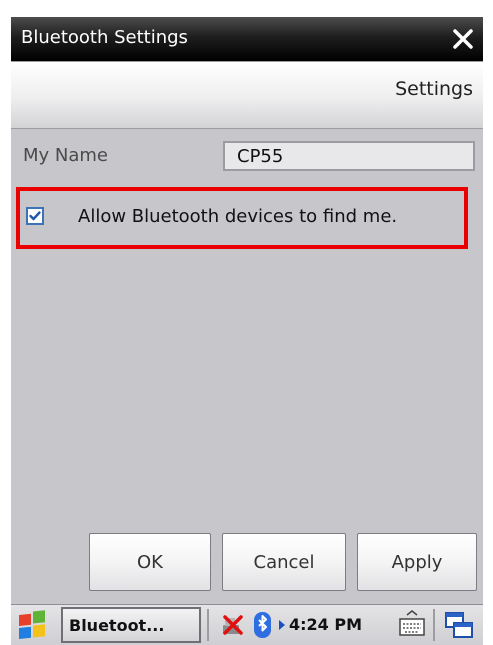 The width and height of the screenshot is (493, 645). What do you see at coordinates (238, 216) in the screenshot?
I see `allow-find-label: Allow Bluetooth devices to find me.` at bounding box center [238, 216].